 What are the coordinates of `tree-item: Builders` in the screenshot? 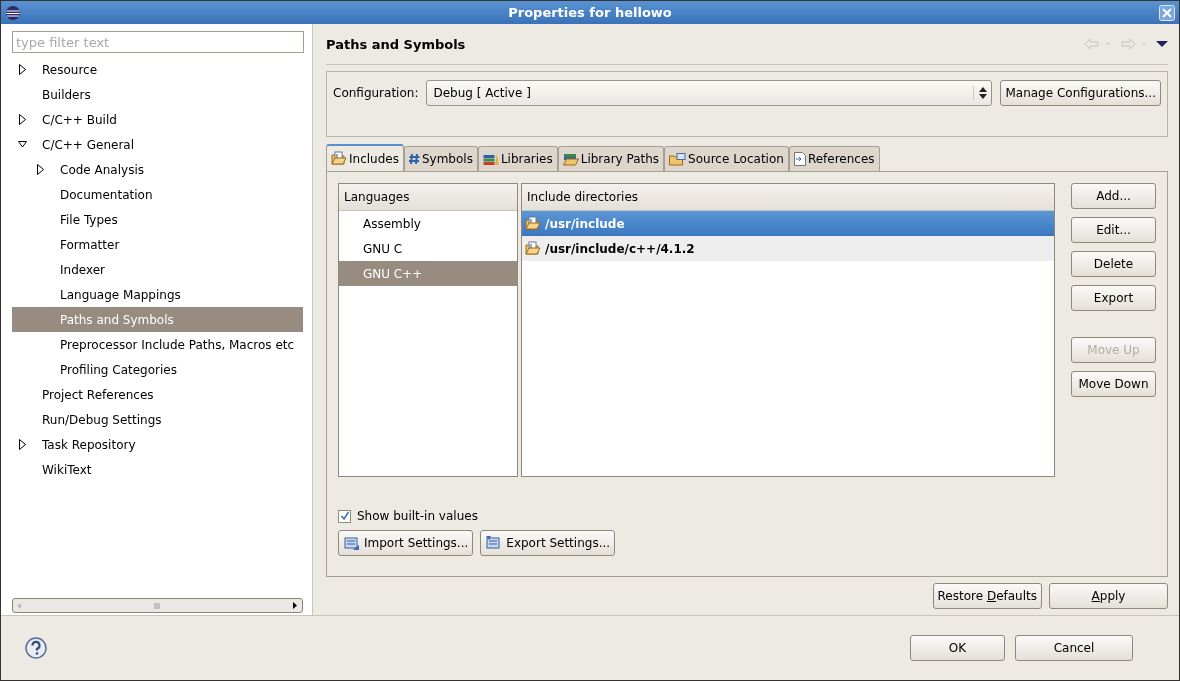 It's located at (157, 94).